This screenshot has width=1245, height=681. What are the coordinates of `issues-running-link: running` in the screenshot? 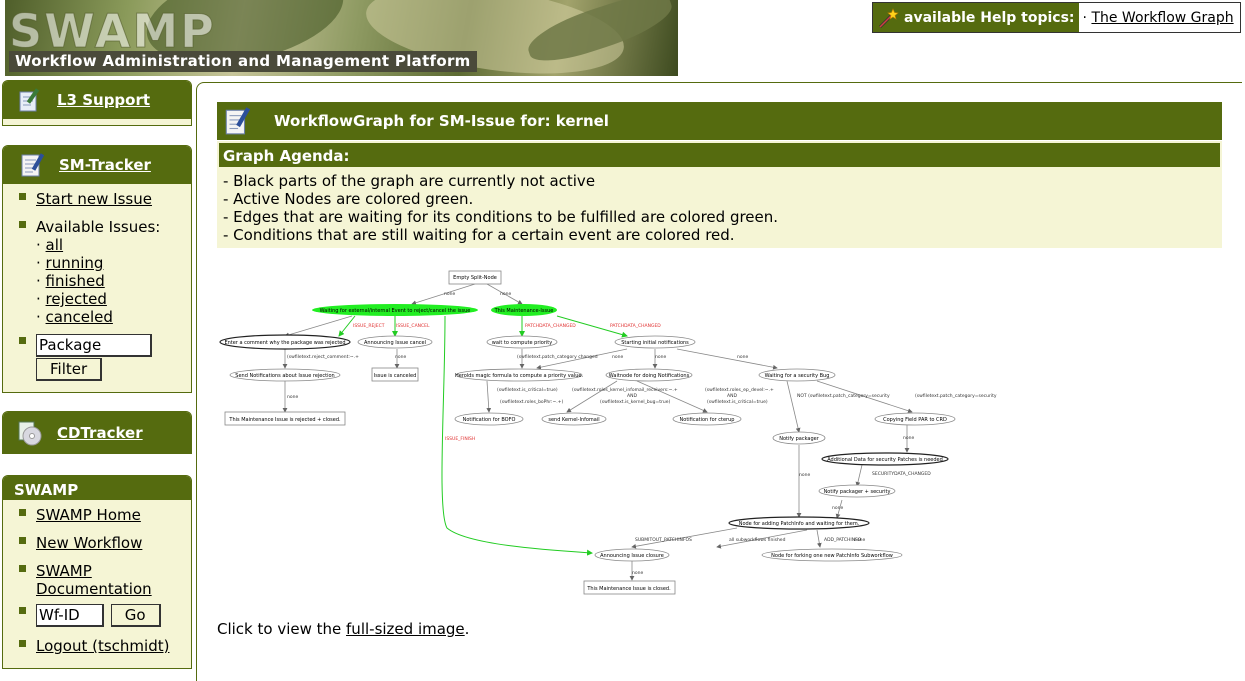 It's located at (75, 263).